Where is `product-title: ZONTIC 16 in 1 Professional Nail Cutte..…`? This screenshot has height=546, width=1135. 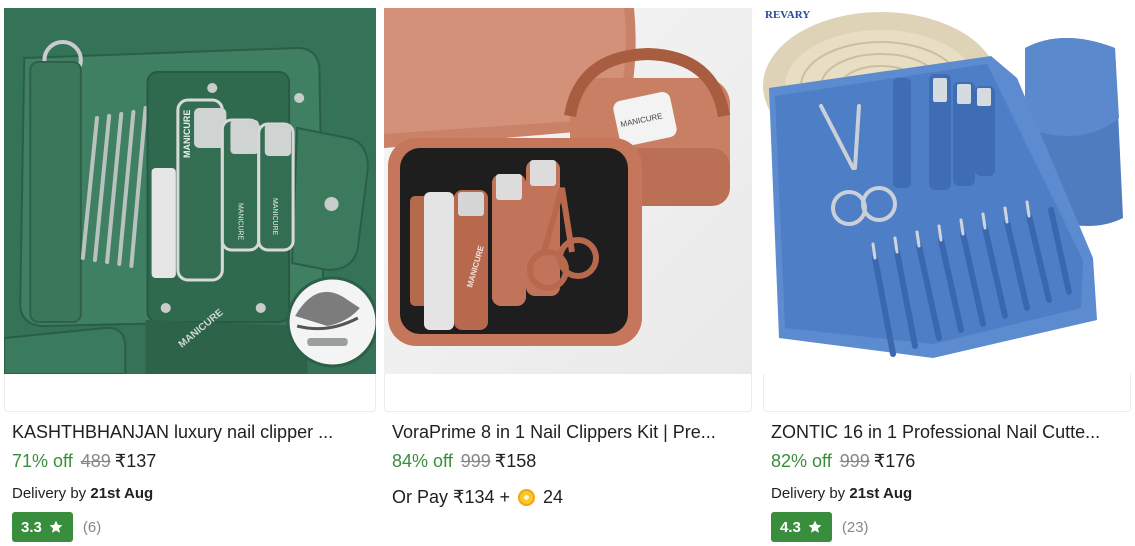
product-title: ZONTIC 16 in 1 Professional Nail Cutte..… is located at coordinates (948, 432).